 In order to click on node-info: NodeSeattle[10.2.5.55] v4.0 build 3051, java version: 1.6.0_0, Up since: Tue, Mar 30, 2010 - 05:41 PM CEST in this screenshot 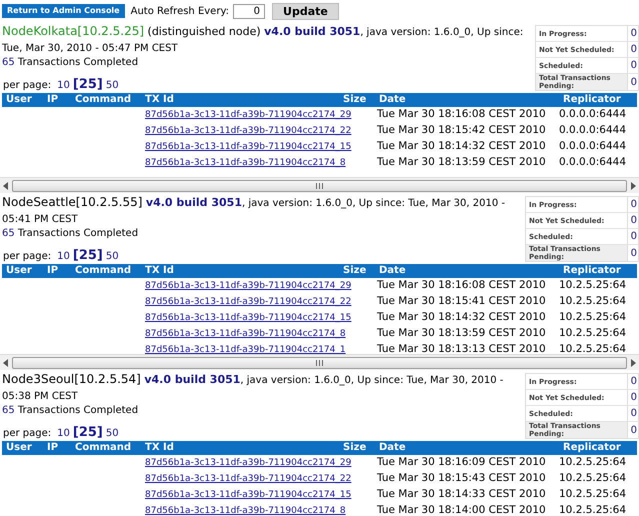, I will do `click(254, 211)`.